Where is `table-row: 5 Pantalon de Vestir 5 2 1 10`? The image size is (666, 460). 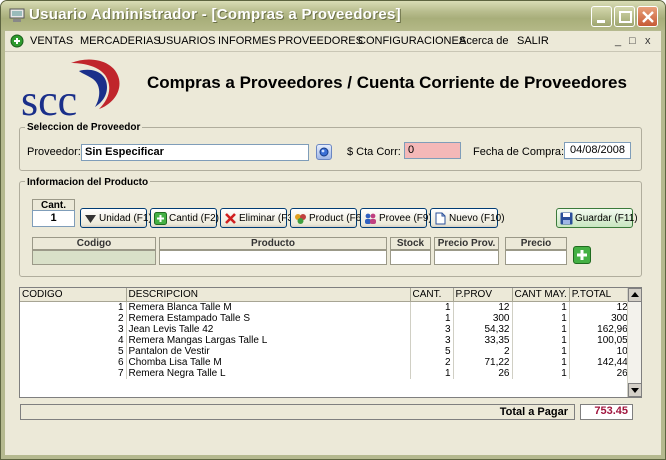 table-row: 5 Pantalon de Vestir 5 2 1 10 is located at coordinates (325, 351).